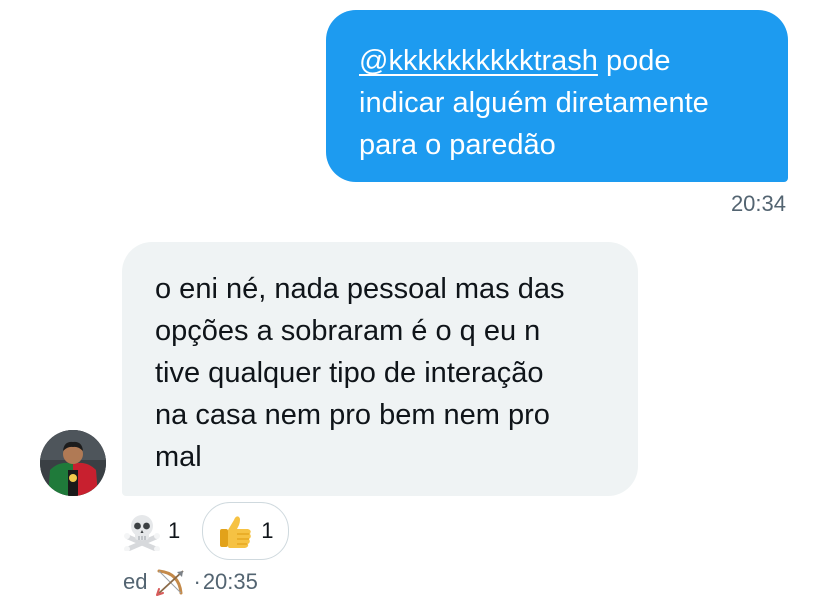  I want to click on reactions-bar: 1 1, so click(203, 531).